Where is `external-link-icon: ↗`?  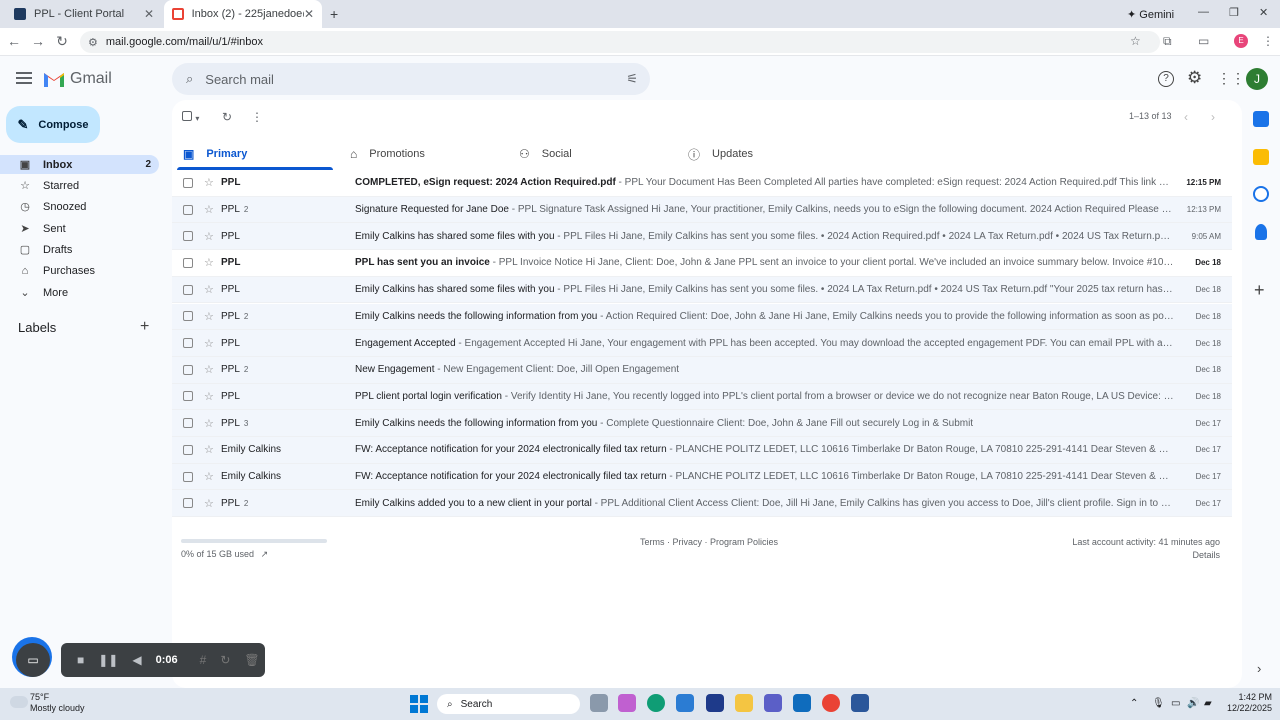 external-link-icon: ↗ is located at coordinates (265, 554).